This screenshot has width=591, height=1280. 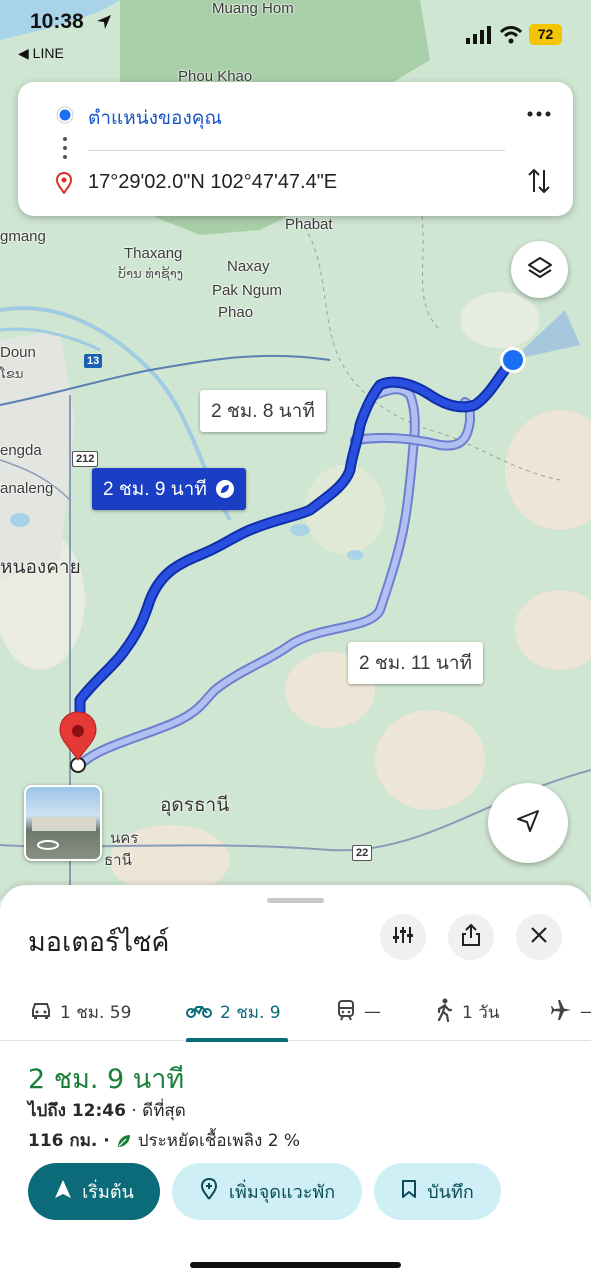 I want to click on arrival-info: ไปถึง 12:46 · ดีที่สุด, so click(x=107, y=1110).